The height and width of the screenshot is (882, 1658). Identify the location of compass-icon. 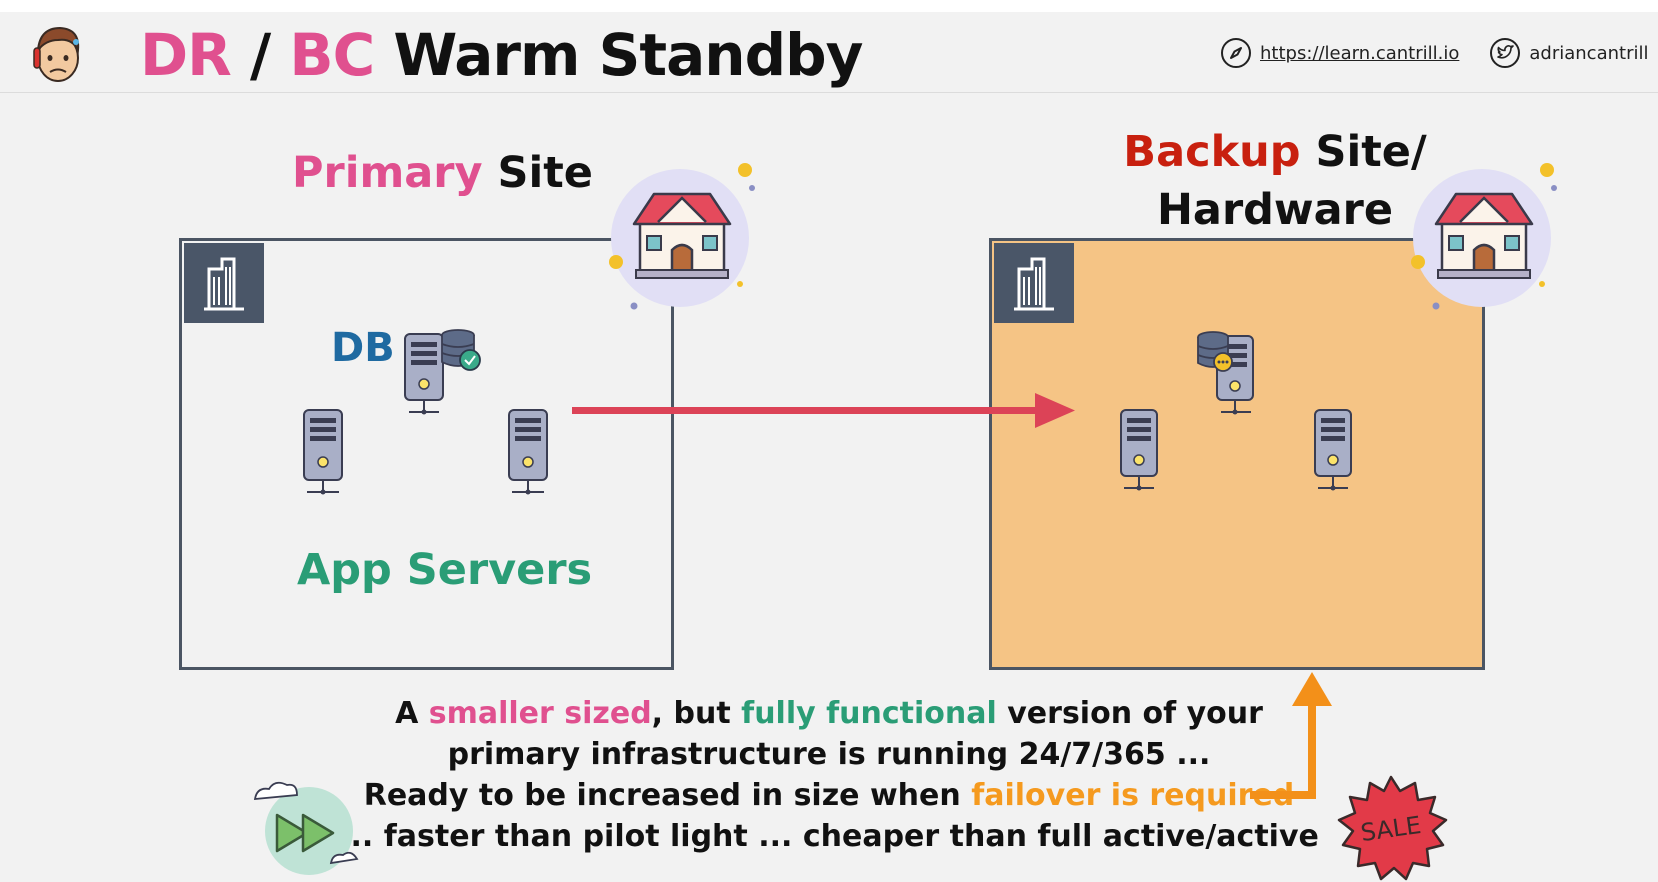
(1236, 53).